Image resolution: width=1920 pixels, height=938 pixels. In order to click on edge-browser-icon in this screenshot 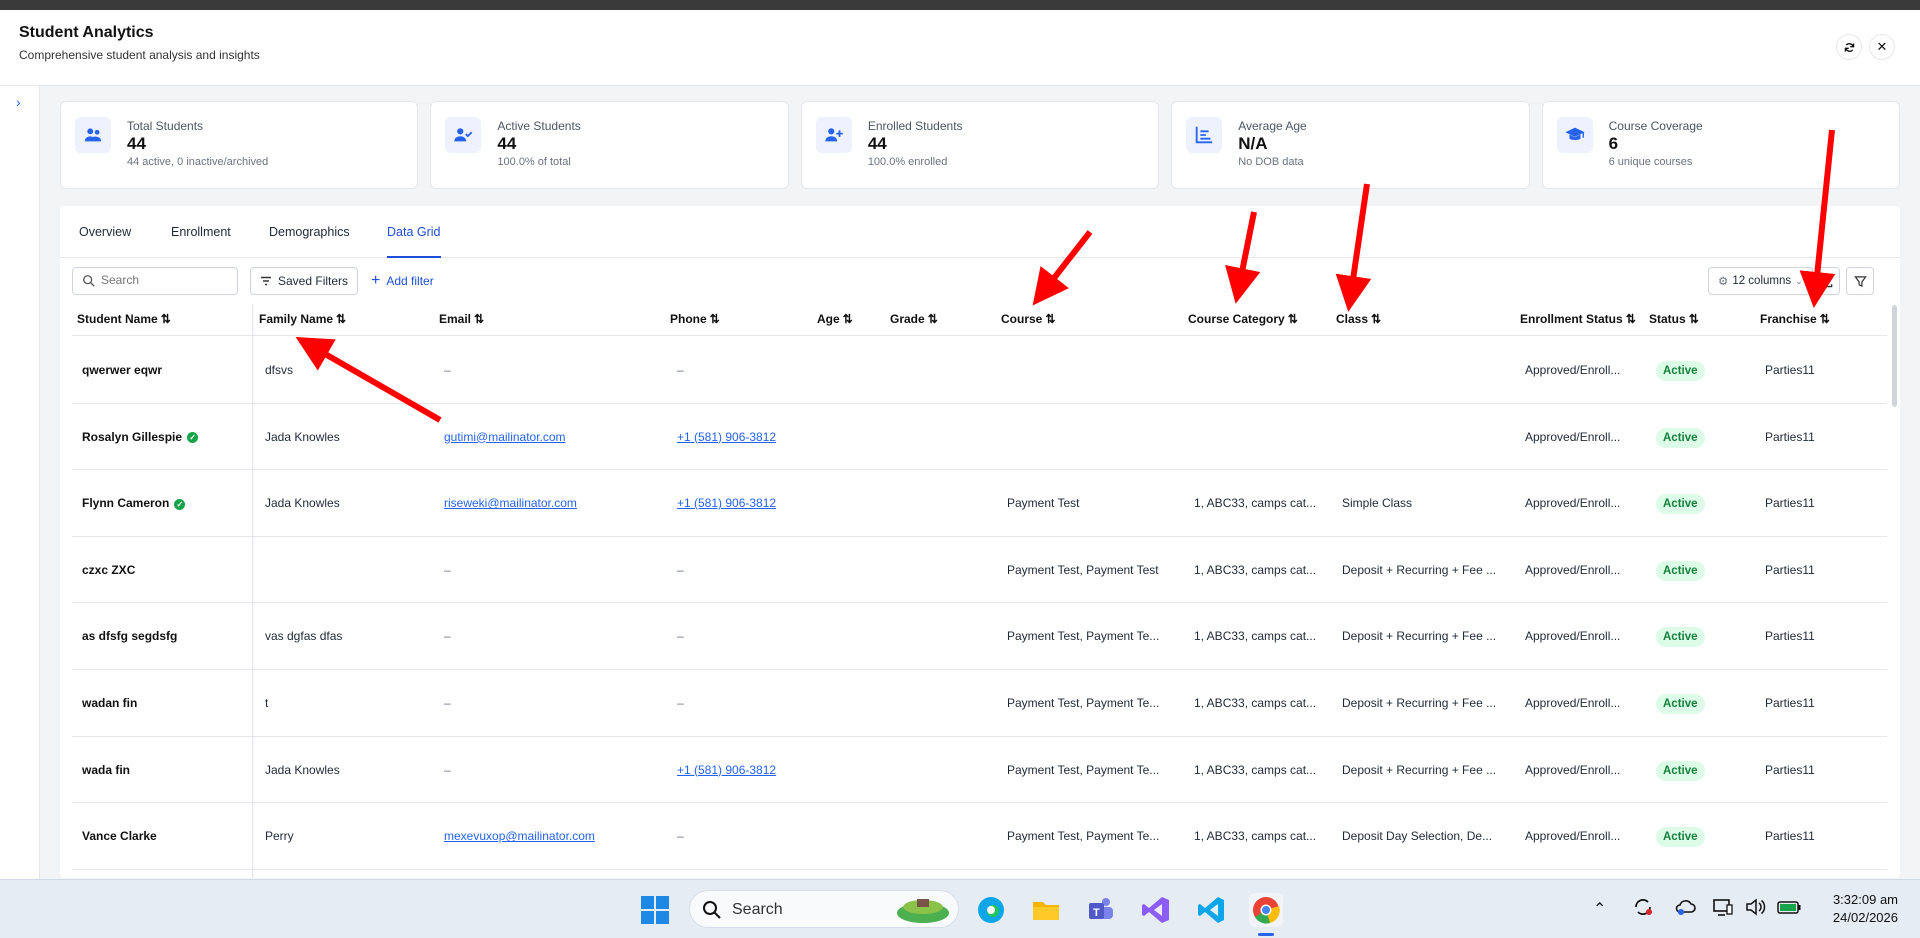, I will do `click(991, 910)`.